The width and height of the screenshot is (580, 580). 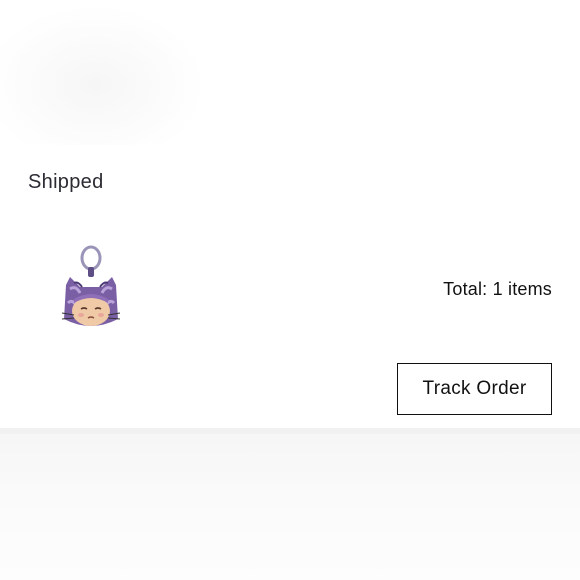 What do you see at coordinates (91, 285) in the screenshot?
I see `plush-keychain-icon` at bounding box center [91, 285].